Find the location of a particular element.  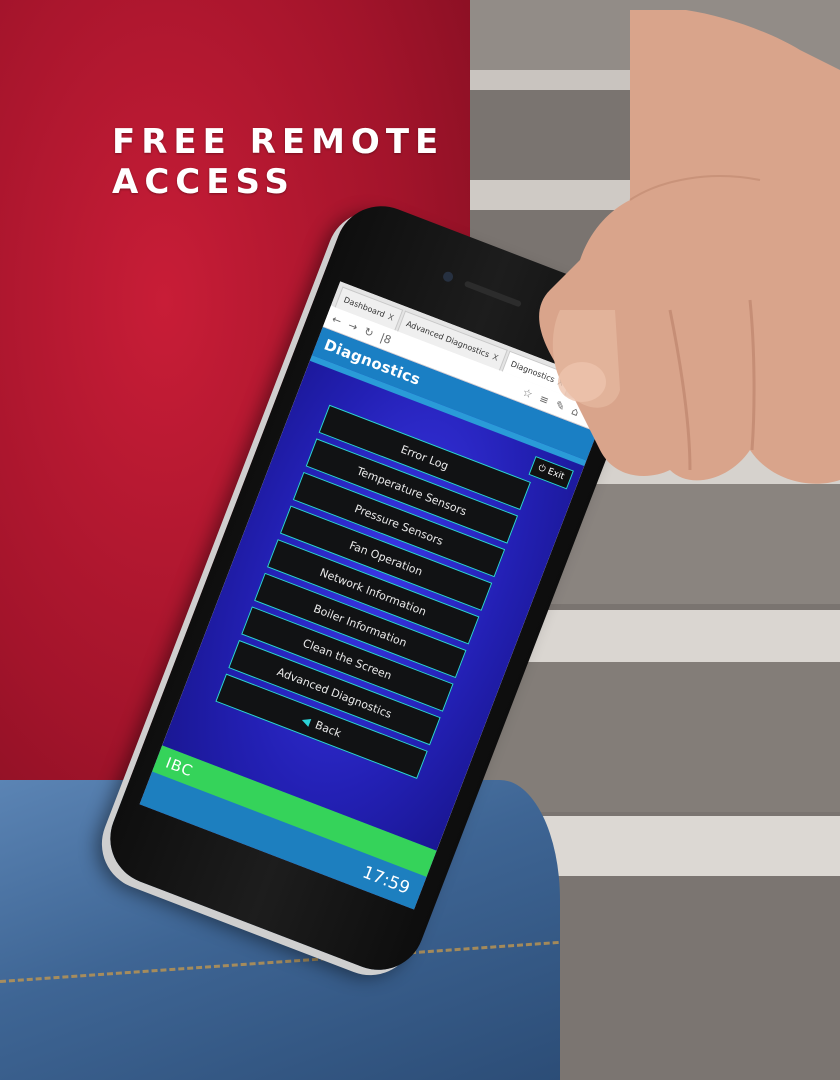

headline-line-2: ACCESS is located at coordinates (203, 182).